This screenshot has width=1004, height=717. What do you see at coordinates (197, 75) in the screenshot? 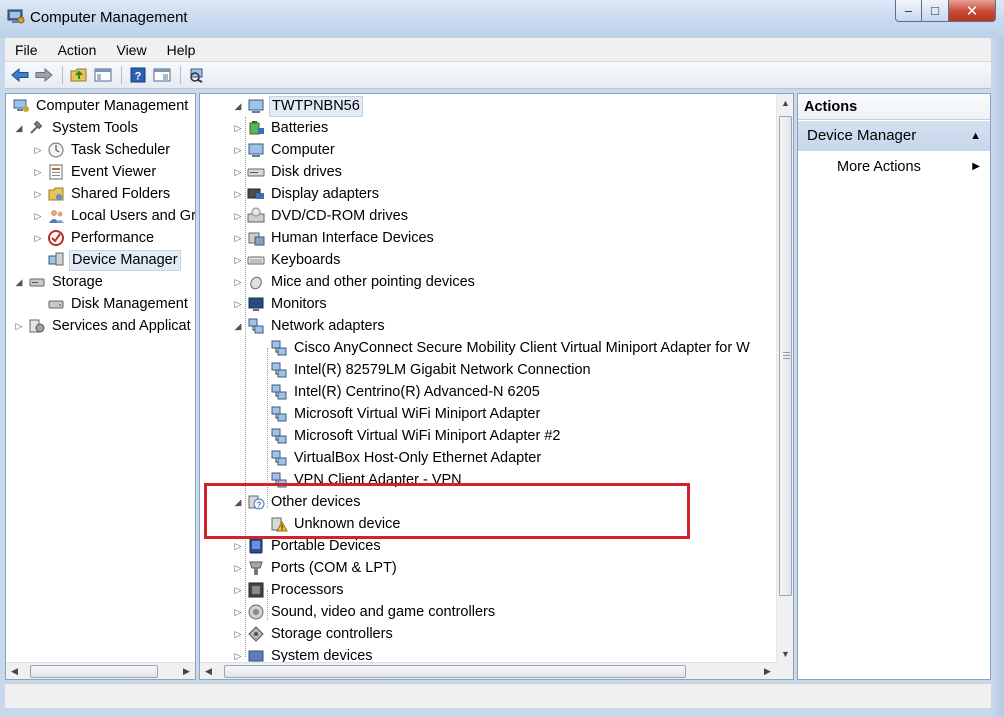
I see `scan-hardware-icon` at bounding box center [197, 75].